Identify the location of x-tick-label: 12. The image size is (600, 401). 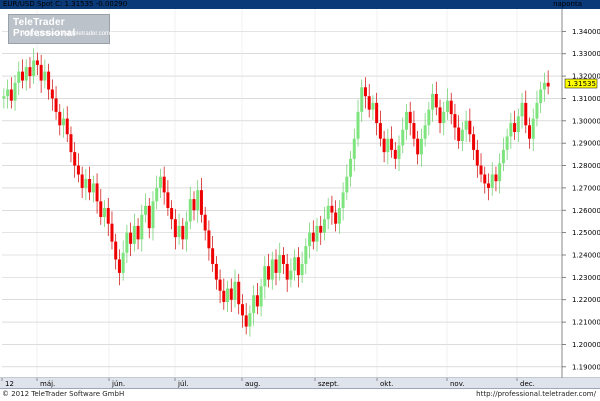
(9, 384).